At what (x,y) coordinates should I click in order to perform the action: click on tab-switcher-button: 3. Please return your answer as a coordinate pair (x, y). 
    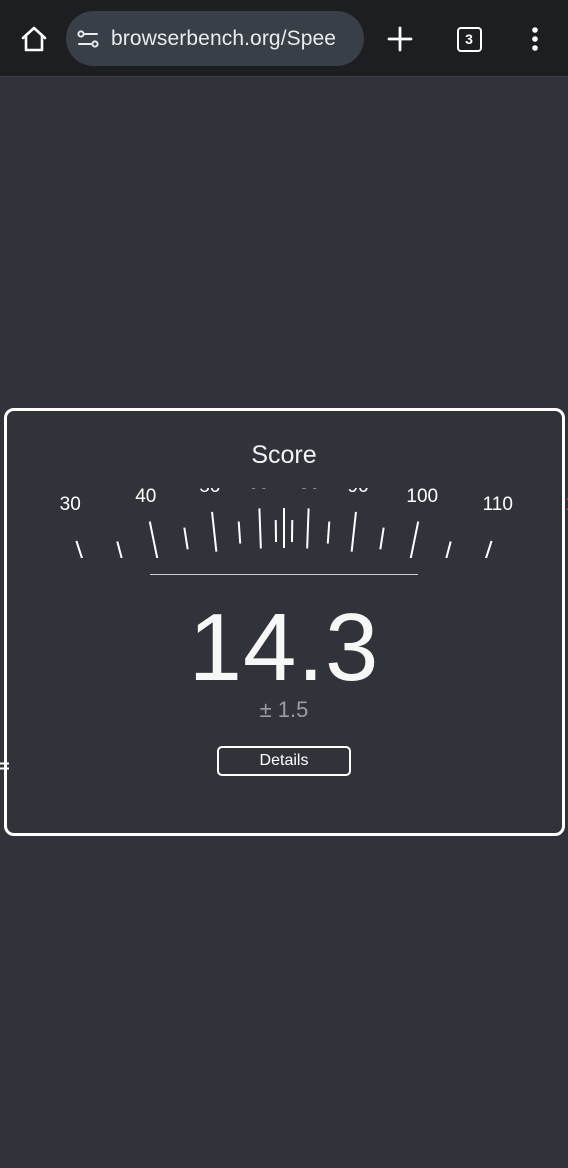
    Looking at the image, I should click on (469, 39).